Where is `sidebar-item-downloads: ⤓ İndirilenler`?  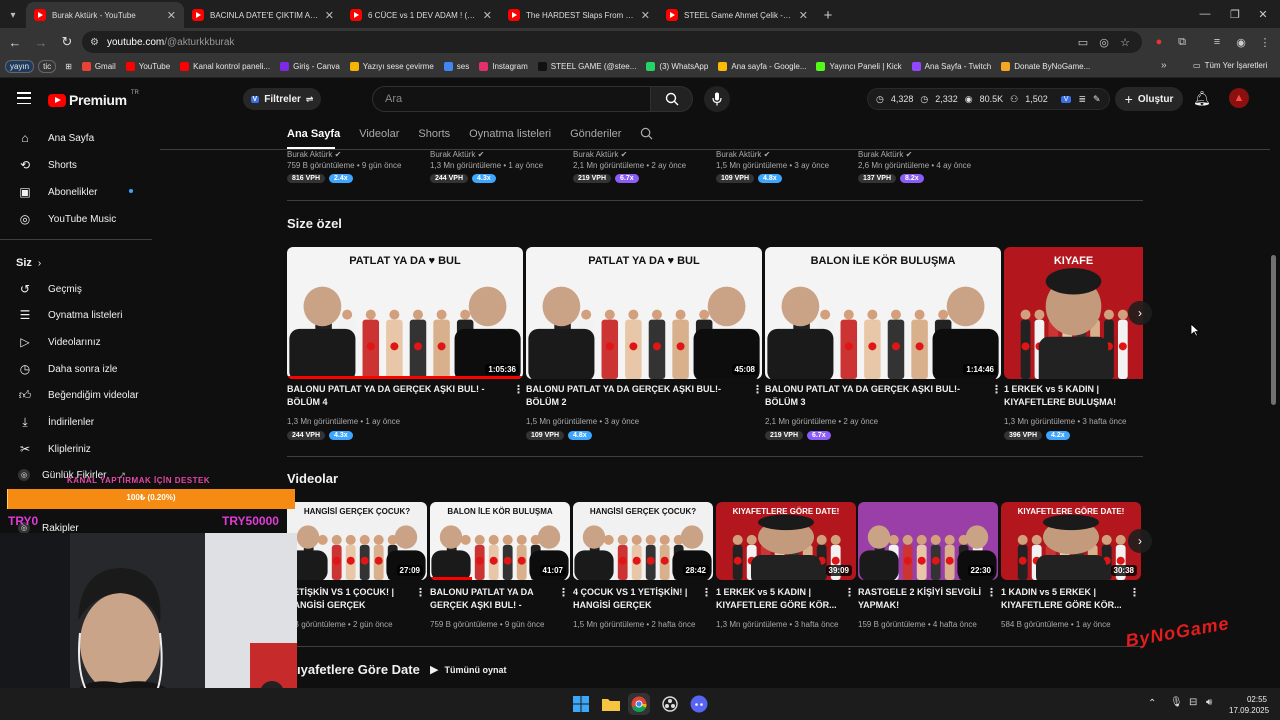 sidebar-item-downloads: ⤓ İndirilenler is located at coordinates (56, 422).